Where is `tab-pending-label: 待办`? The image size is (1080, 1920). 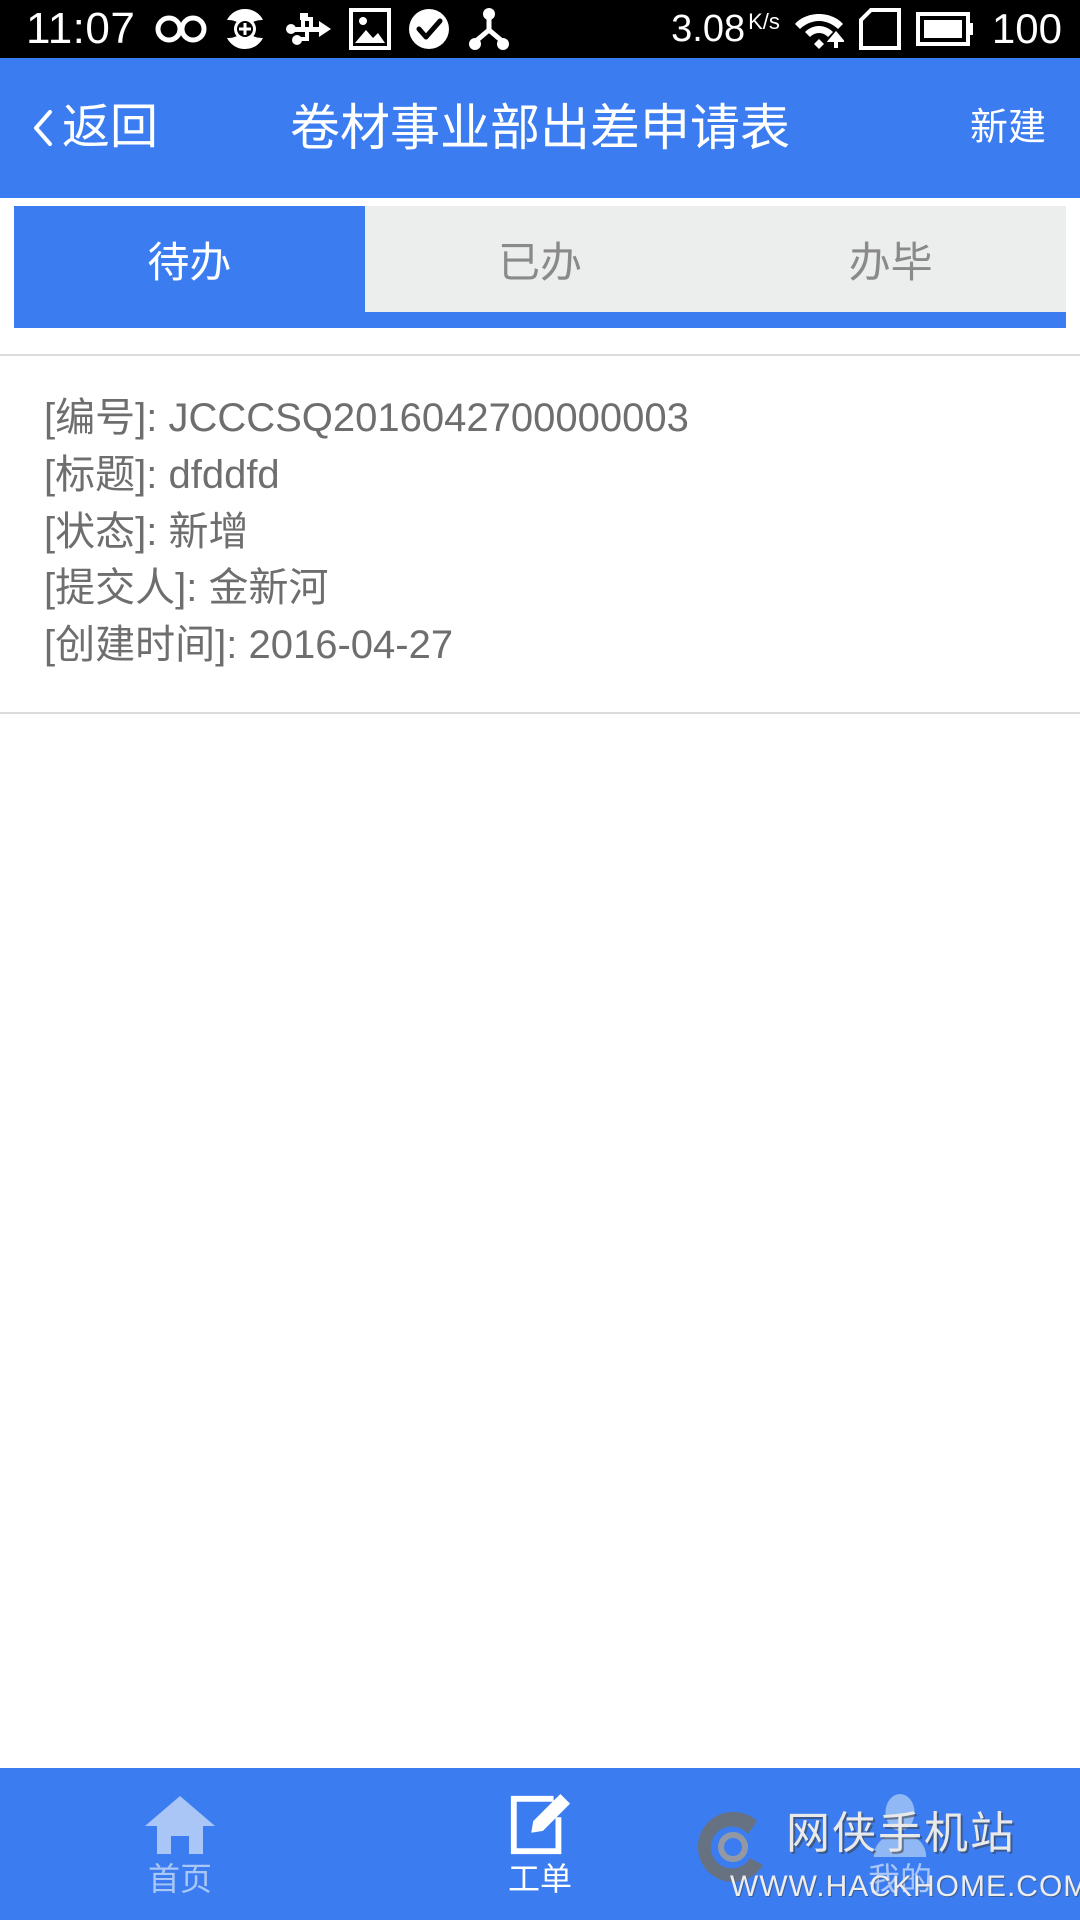
tab-pending-label: 待办 is located at coordinates (189, 262).